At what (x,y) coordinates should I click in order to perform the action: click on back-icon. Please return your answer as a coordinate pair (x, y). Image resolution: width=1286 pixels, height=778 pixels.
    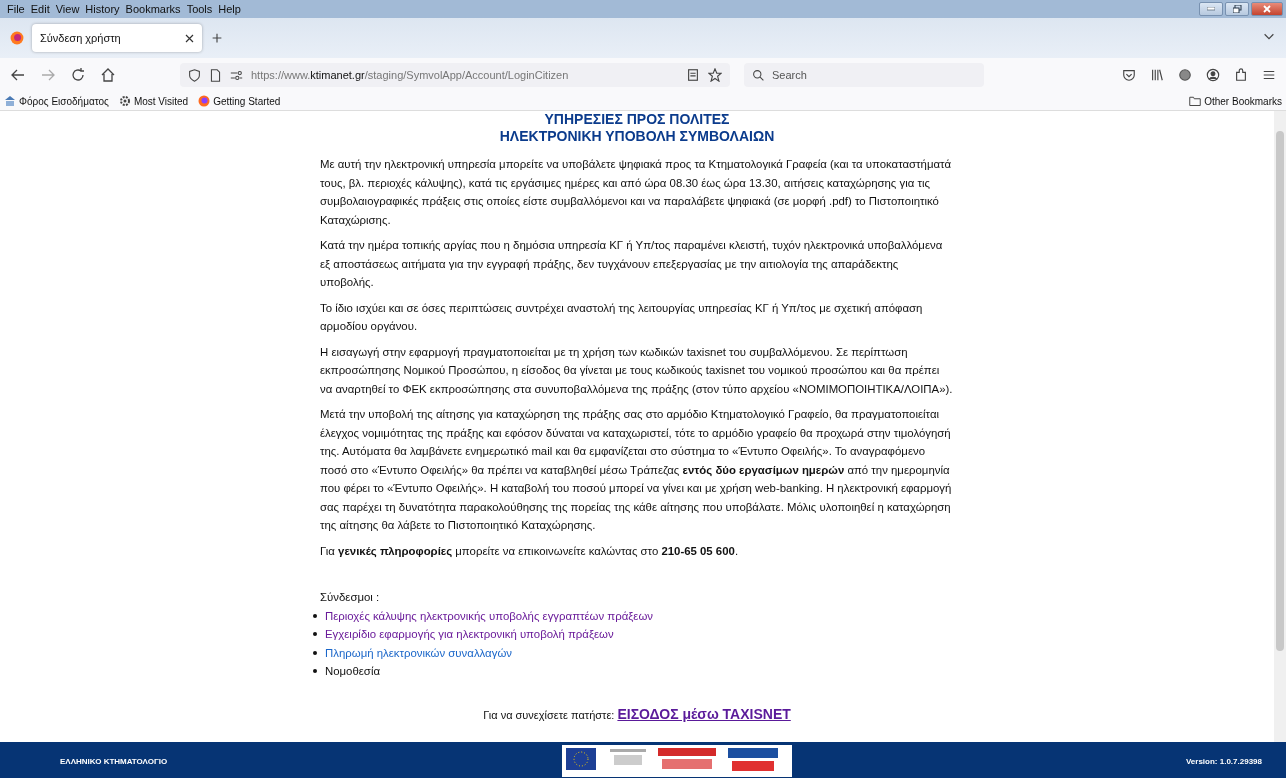
    Looking at the image, I should click on (18, 75).